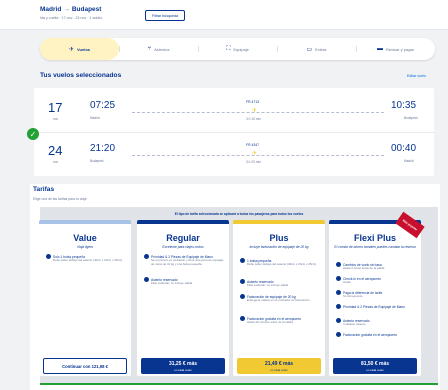  Describe the element at coordinates (375, 238) in the screenshot. I see `fare-name: Flexi Plus` at that location.